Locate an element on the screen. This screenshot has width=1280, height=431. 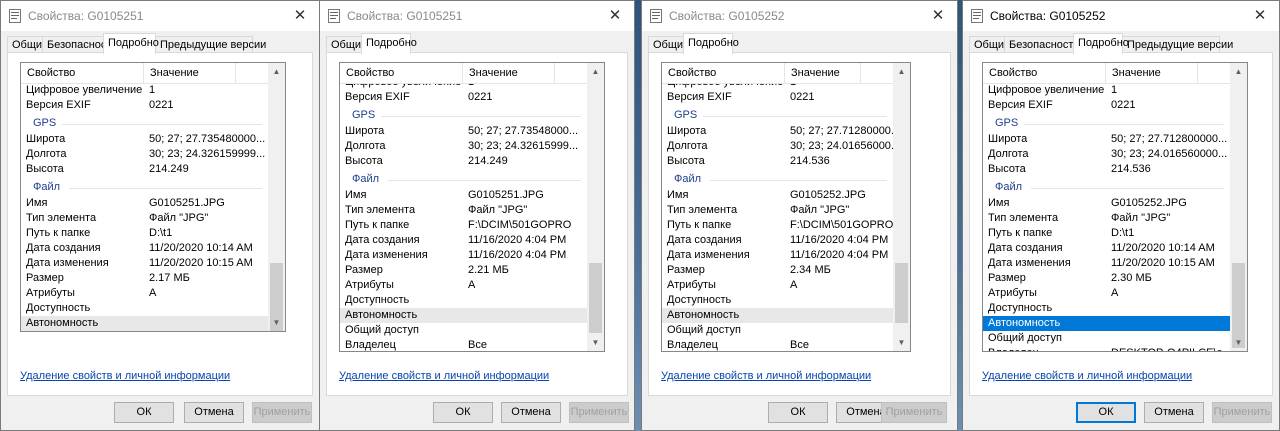
property-row: Размер 2.30 МБ is located at coordinates (1106, 278).